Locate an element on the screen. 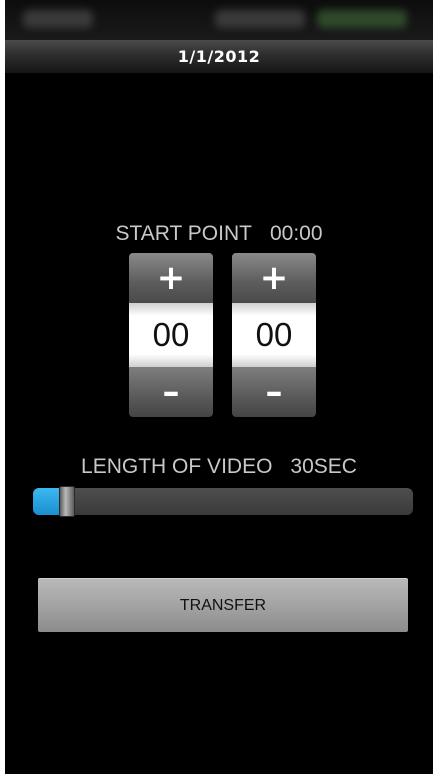 The height and width of the screenshot is (774, 434). video-length-value: 30SEC is located at coordinates (323, 466).